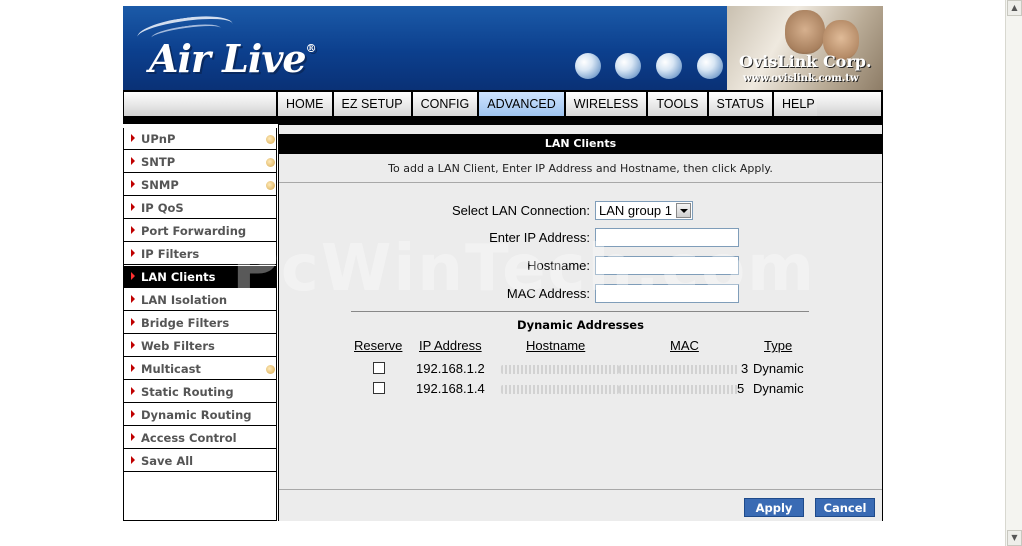 This screenshot has height=546, width=1022. I want to click on row-mac-tail: 3, so click(745, 368).